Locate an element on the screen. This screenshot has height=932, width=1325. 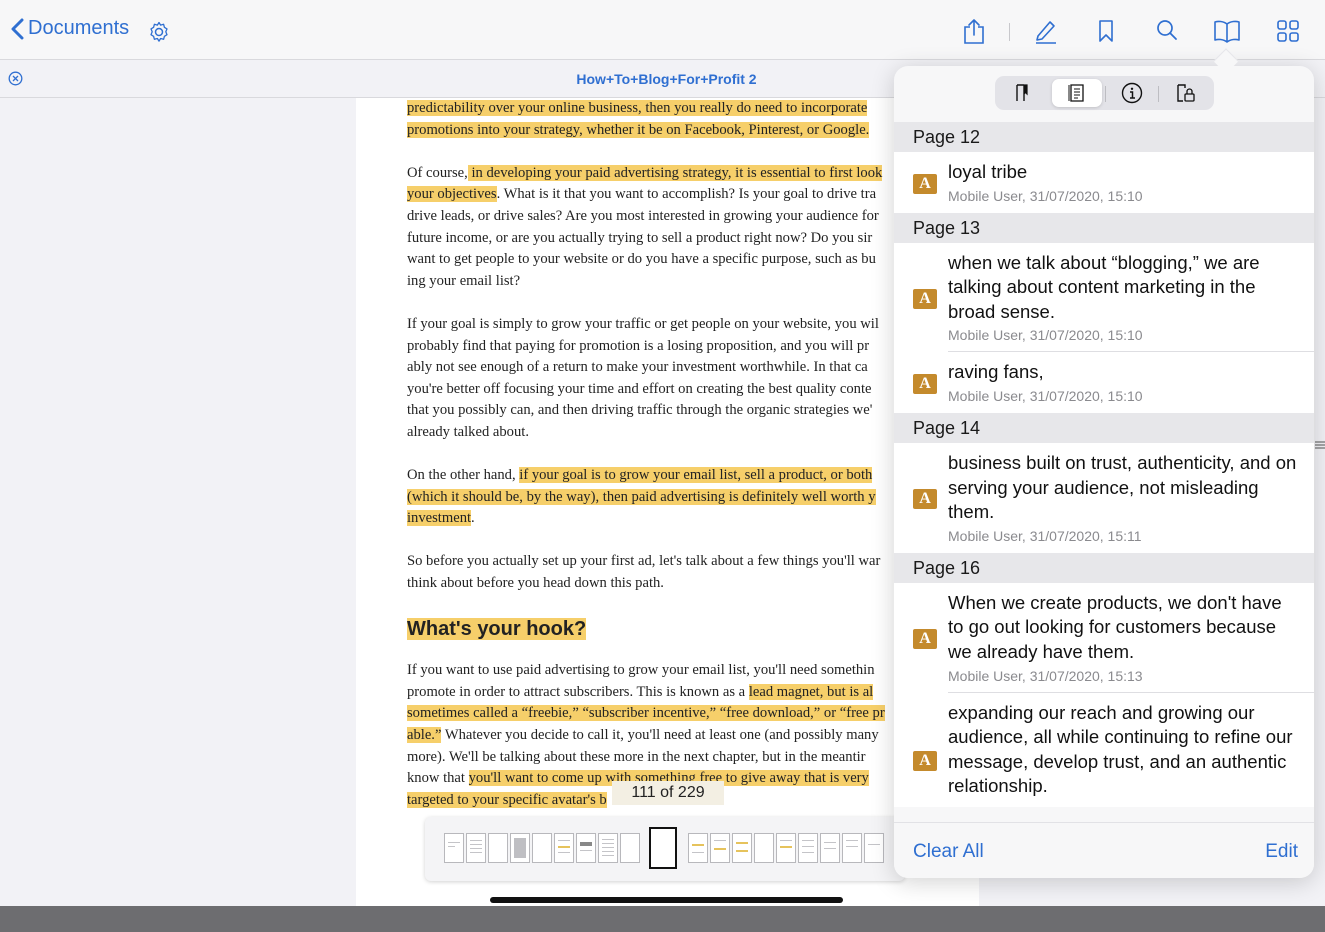
search-icon is located at coordinates (1167, 31).